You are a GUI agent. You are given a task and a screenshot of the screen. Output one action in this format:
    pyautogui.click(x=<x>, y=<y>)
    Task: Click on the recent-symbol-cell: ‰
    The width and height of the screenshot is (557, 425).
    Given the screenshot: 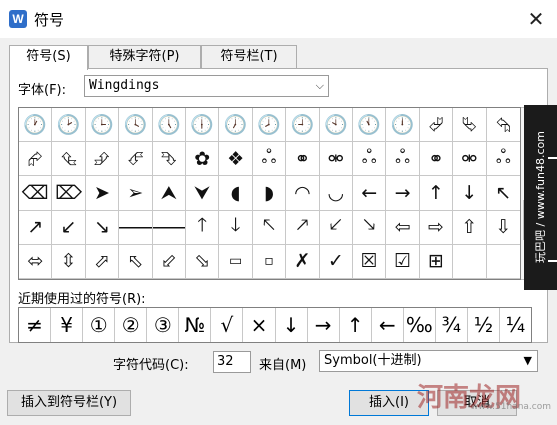 What is the action you would take?
    pyautogui.click(x=420, y=325)
    